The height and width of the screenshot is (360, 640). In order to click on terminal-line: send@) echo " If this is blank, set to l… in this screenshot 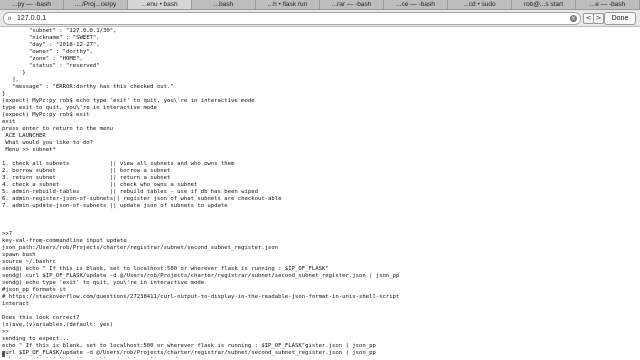, I will do `click(165, 269)`.